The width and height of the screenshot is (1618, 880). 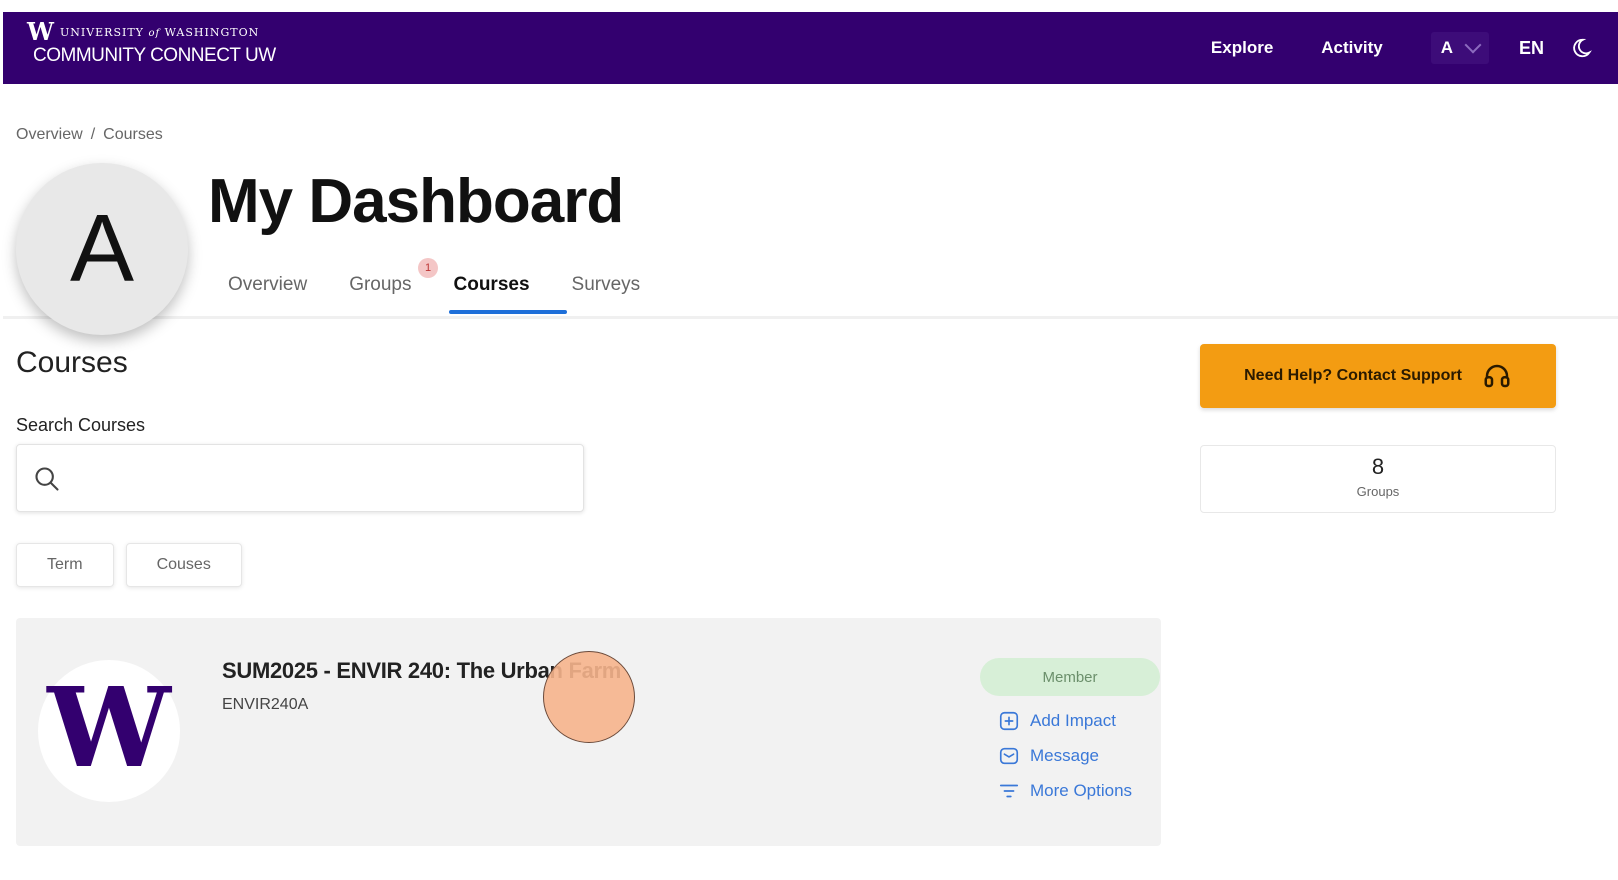 What do you see at coordinates (416, 201) in the screenshot?
I see `page-title: My Dashboard` at bounding box center [416, 201].